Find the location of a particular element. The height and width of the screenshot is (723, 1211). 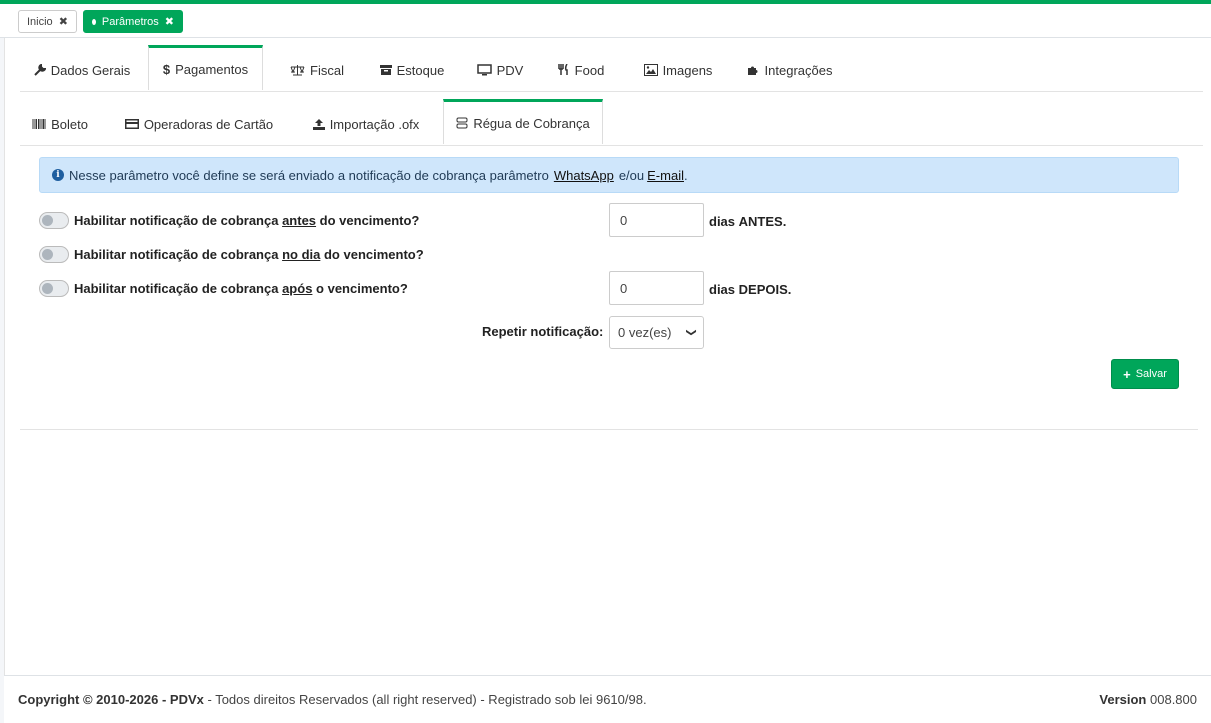

wrench-icon is located at coordinates (40, 70).